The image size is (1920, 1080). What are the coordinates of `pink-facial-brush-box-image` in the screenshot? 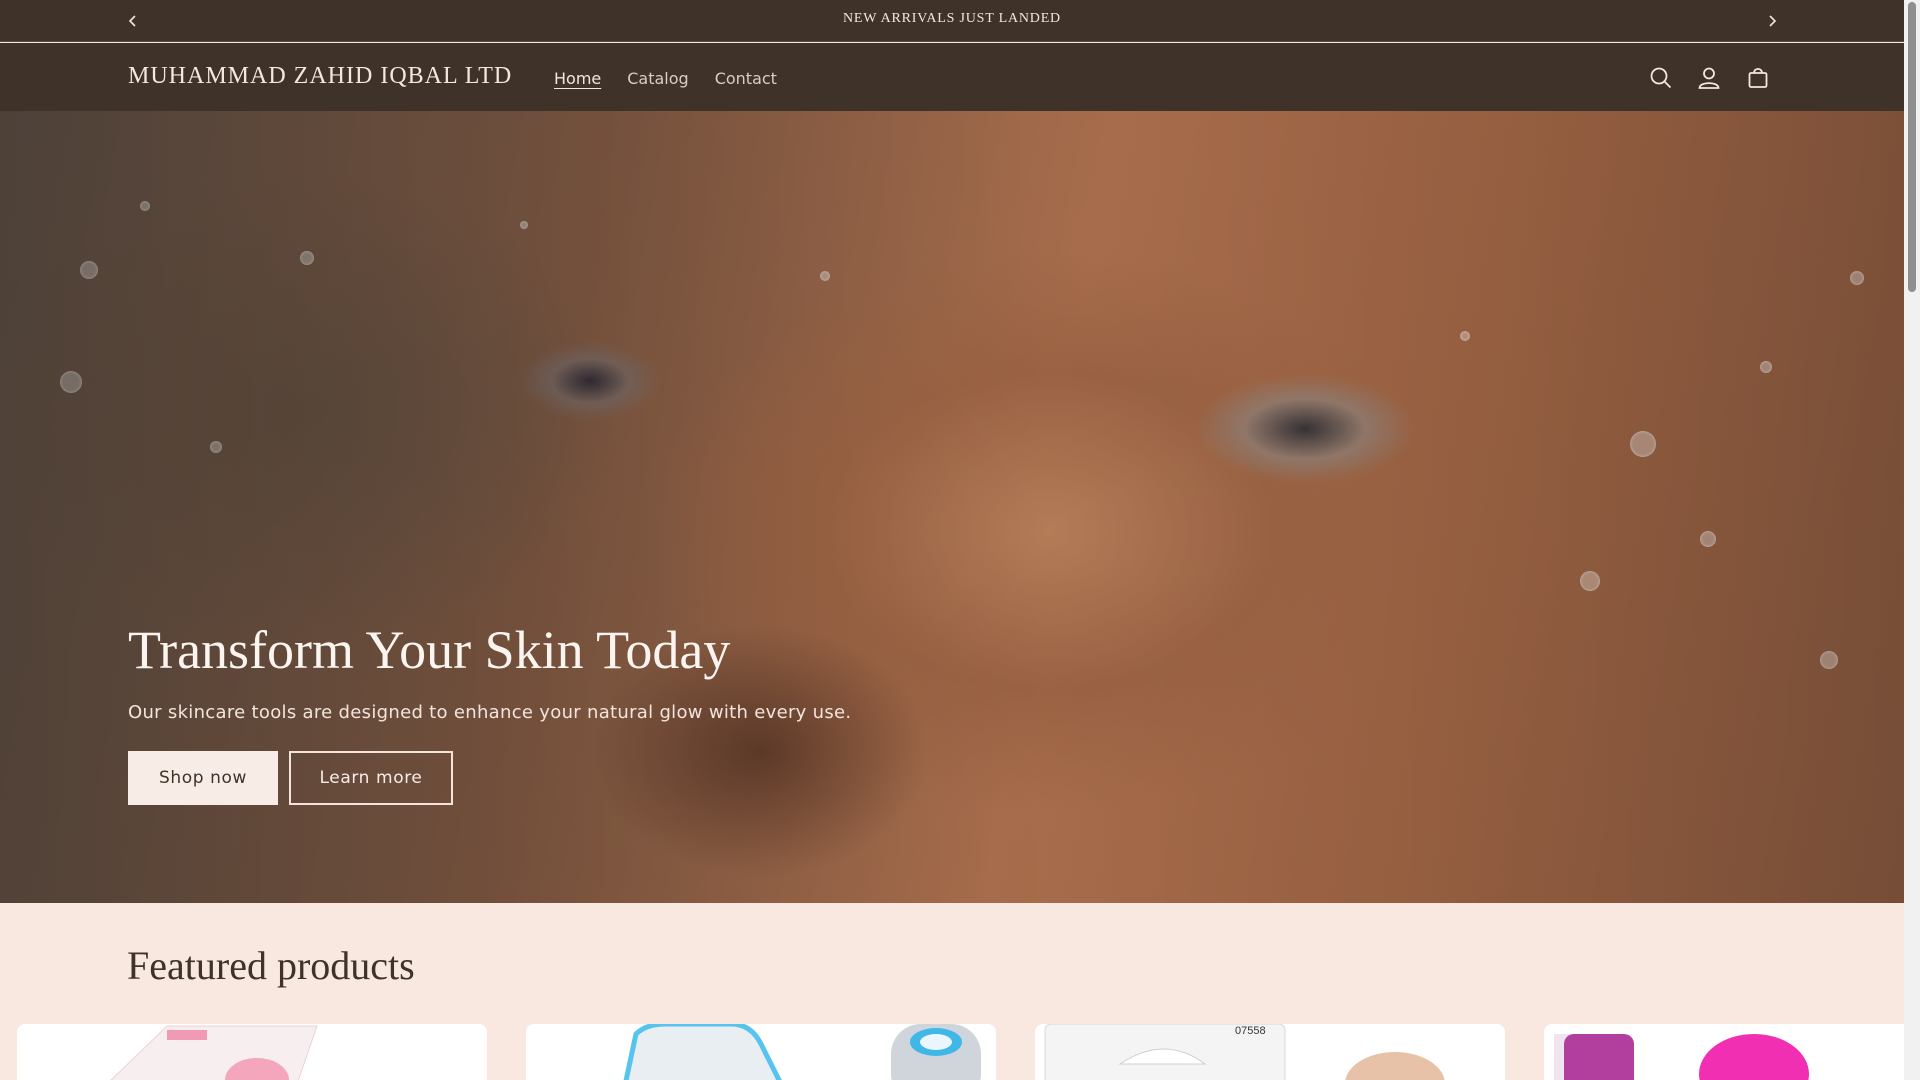 It's located at (214, 1052).